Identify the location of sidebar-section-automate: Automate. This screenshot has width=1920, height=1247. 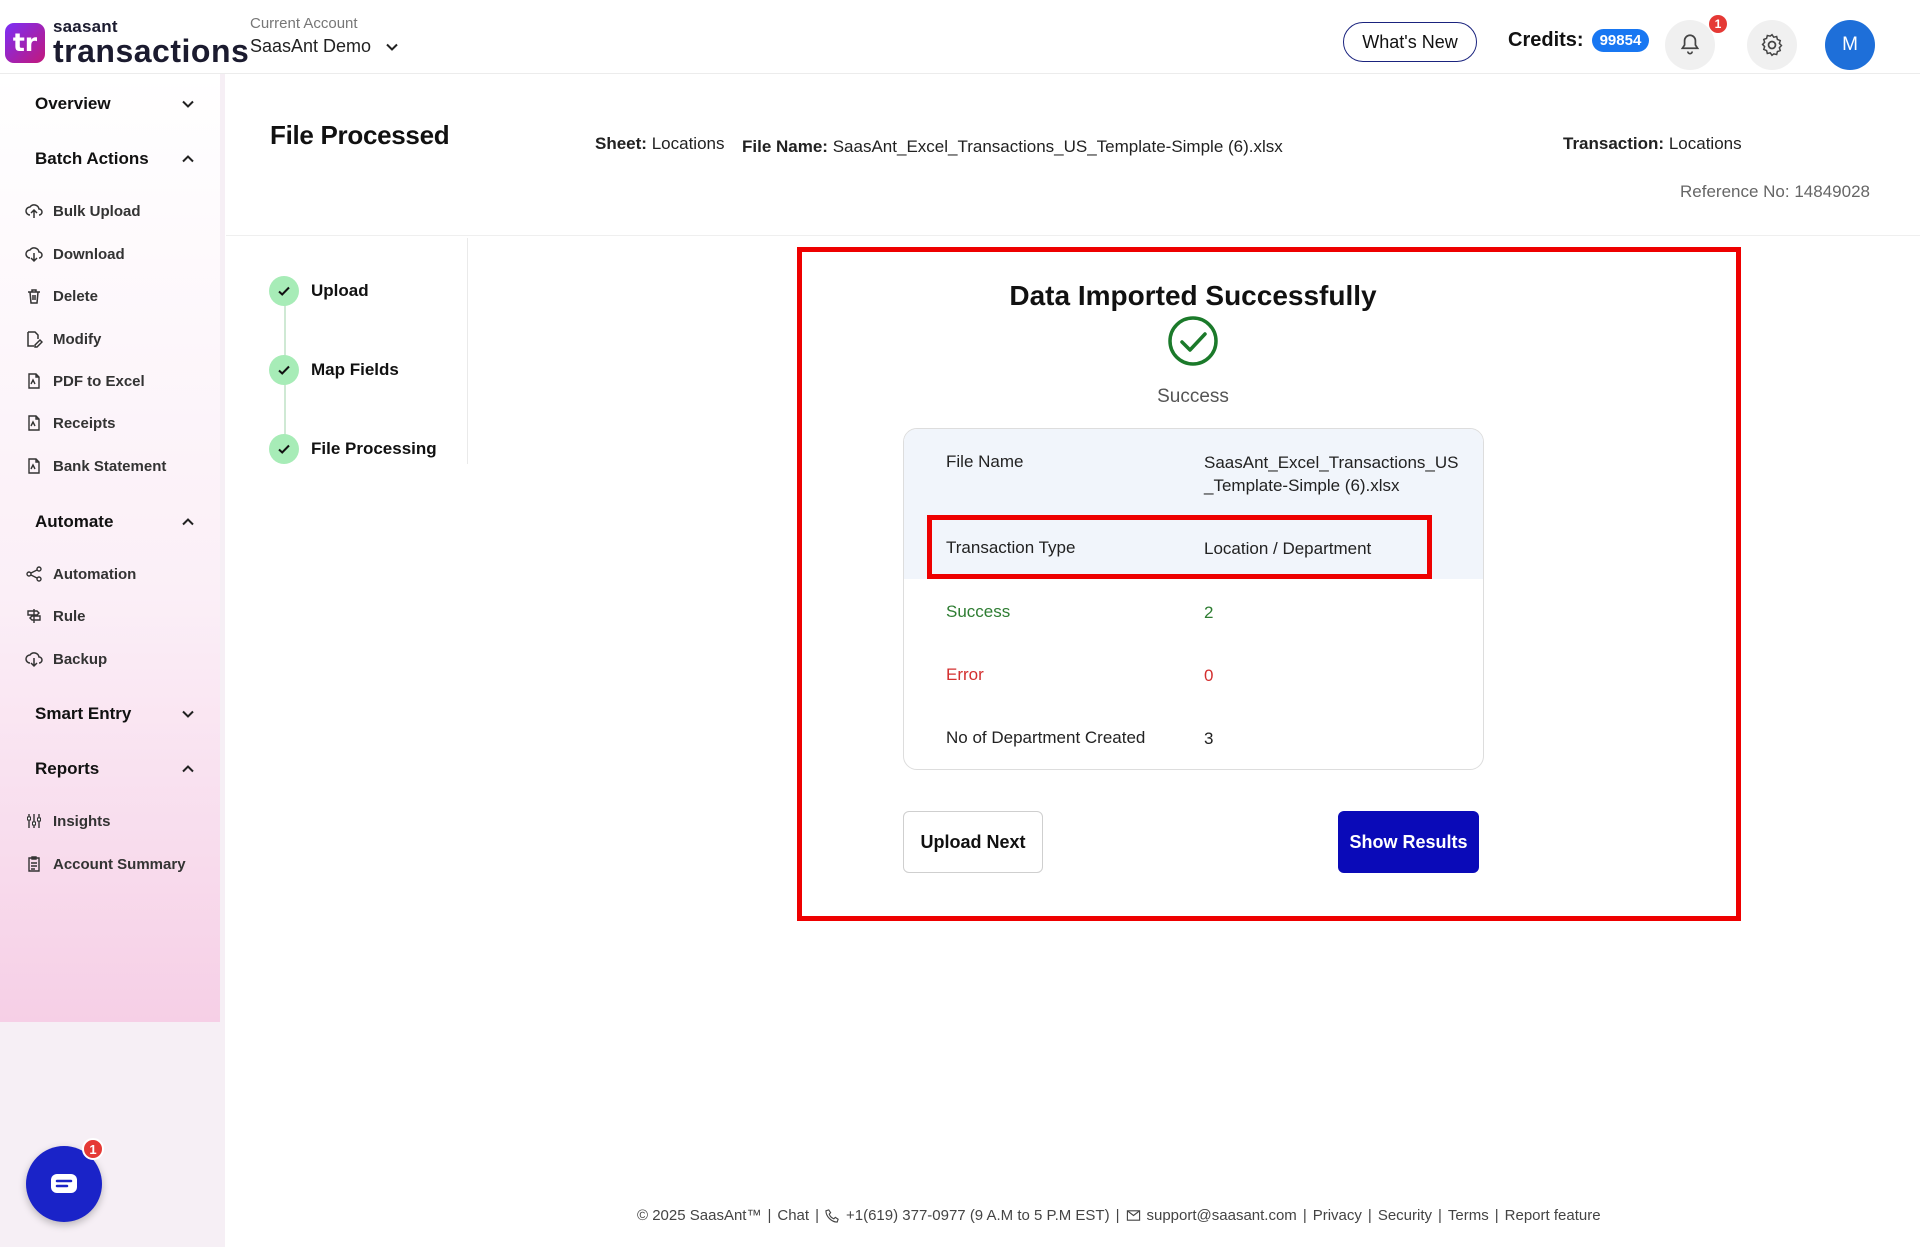
(115, 522).